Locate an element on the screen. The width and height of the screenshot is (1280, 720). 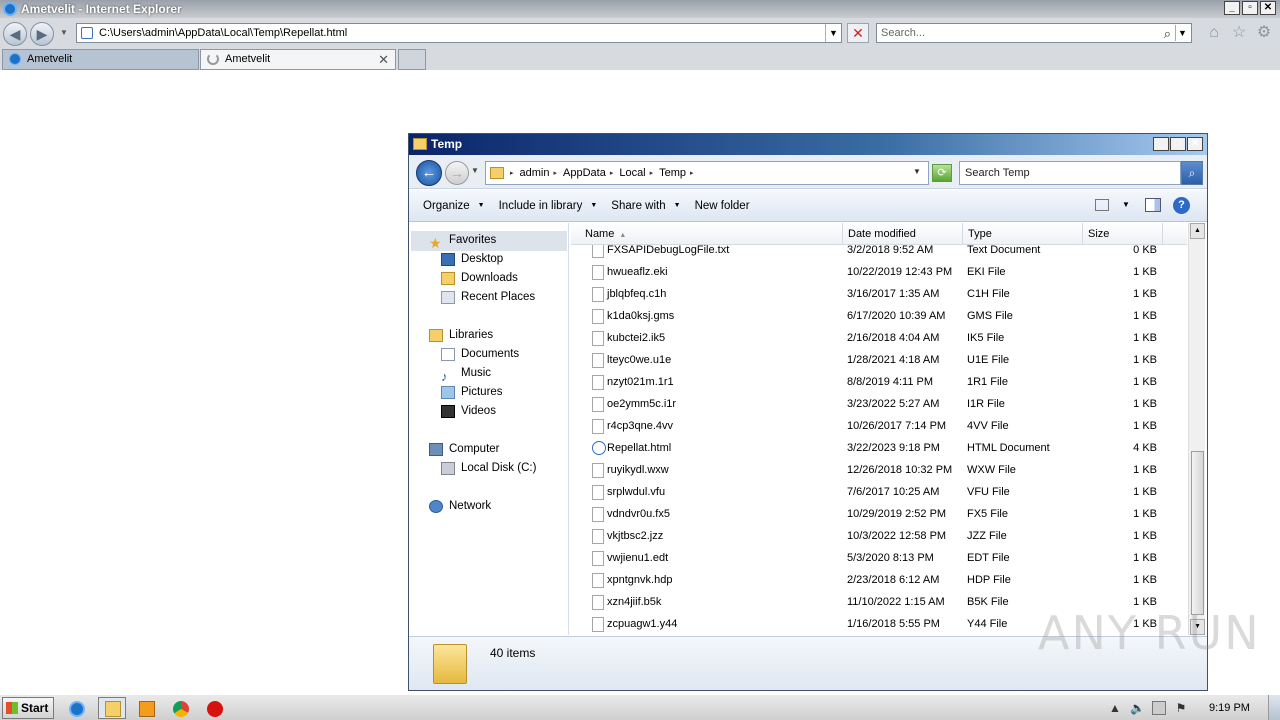
taskbar-chrome is located at coordinates (180, 708).